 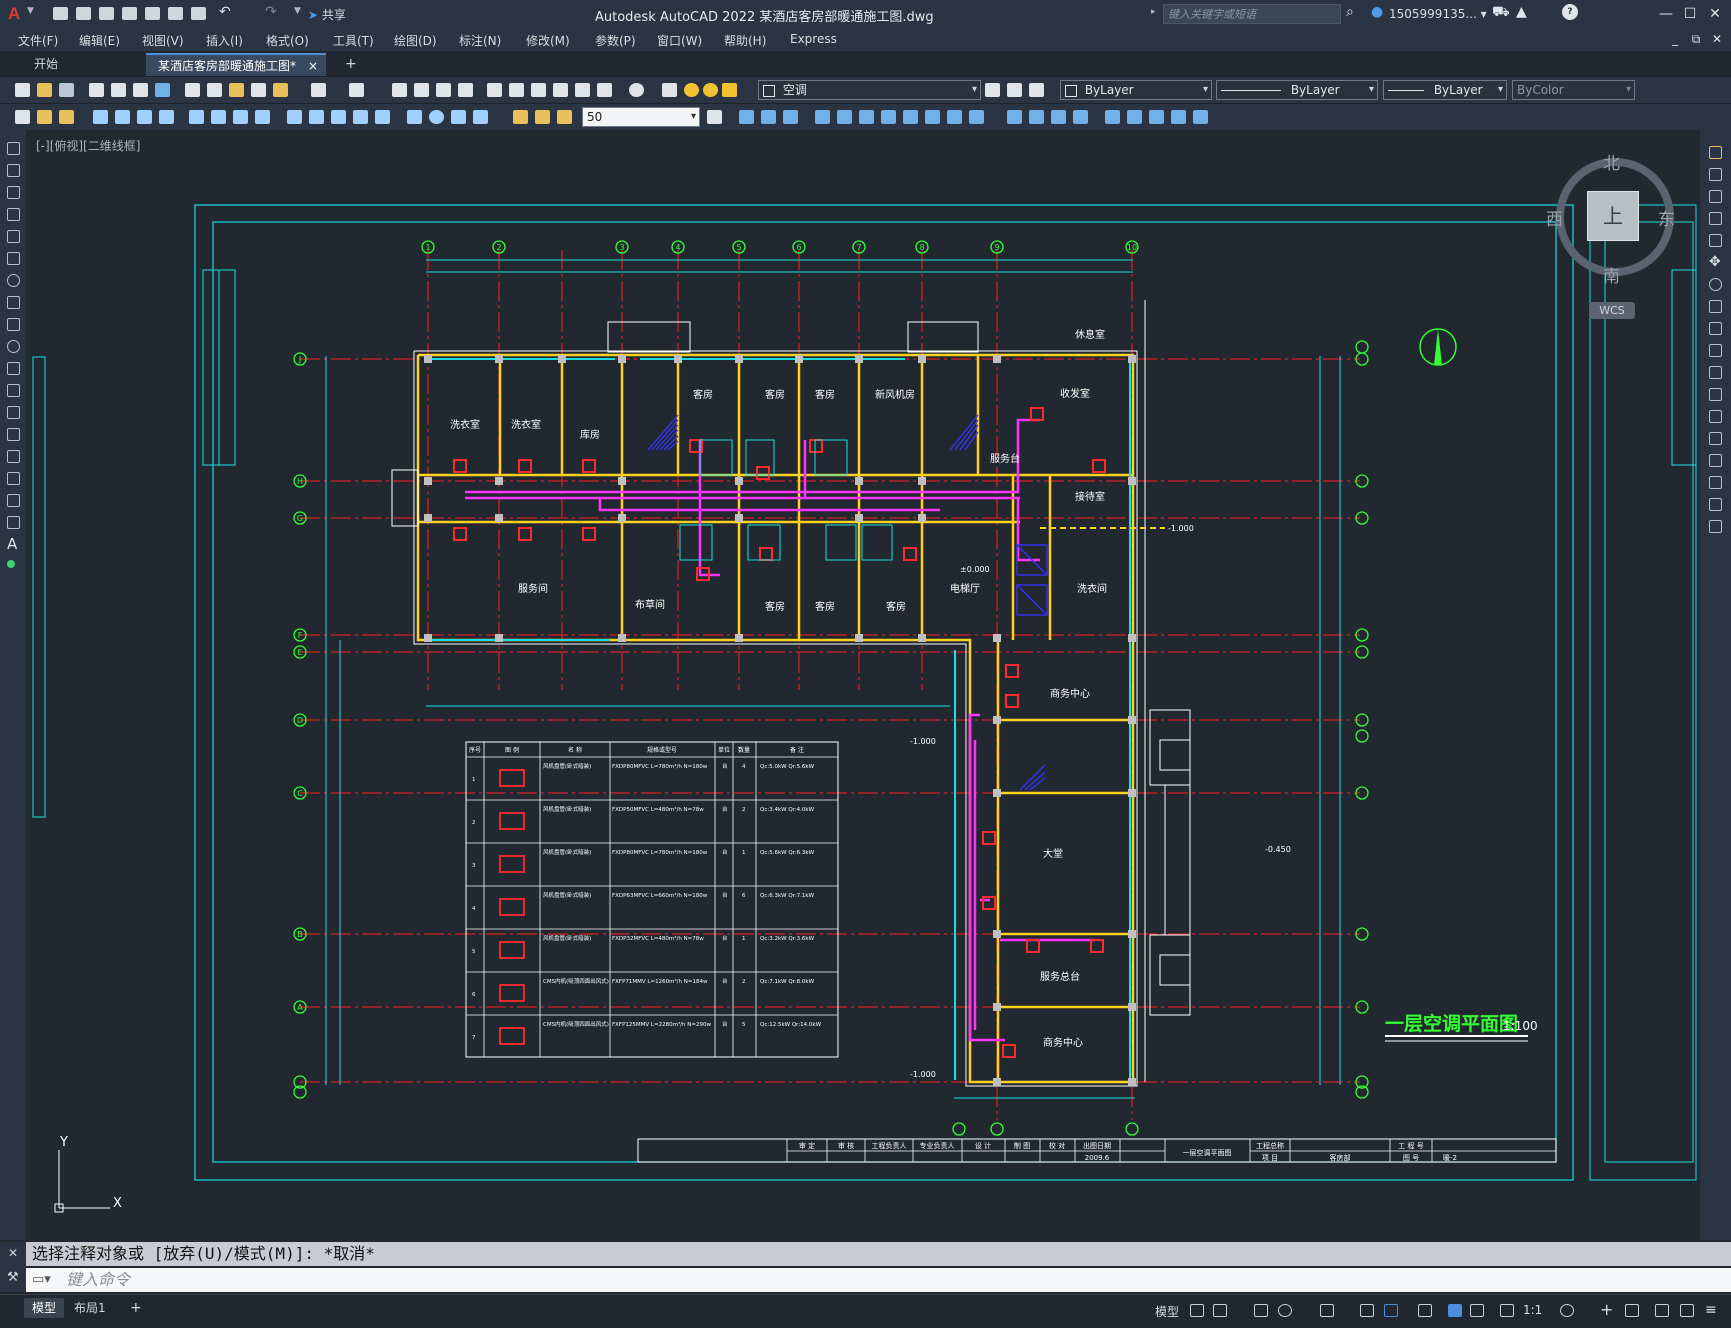 What do you see at coordinates (1573, 90) in the screenshot?
I see `plotstyle-dropdown: ByColor ▾` at bounding box center [1573, 90].